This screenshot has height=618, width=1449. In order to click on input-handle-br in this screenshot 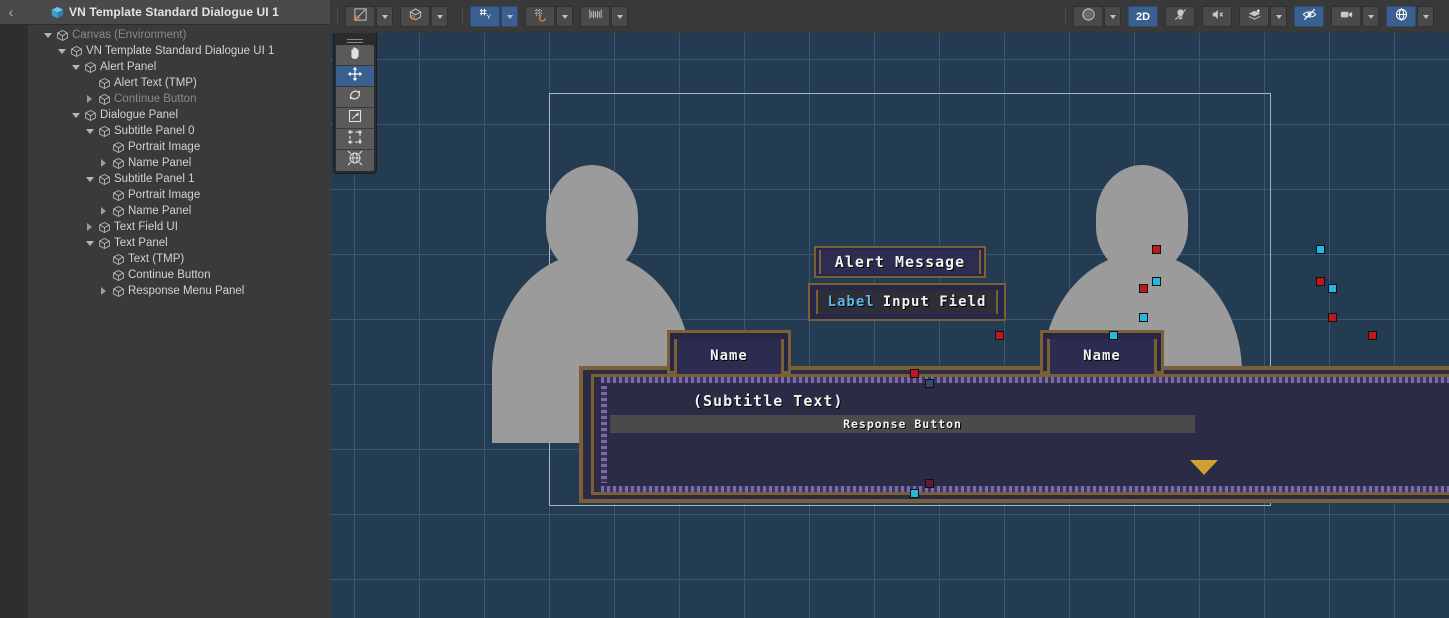, I will do `click(1332, 317)`.